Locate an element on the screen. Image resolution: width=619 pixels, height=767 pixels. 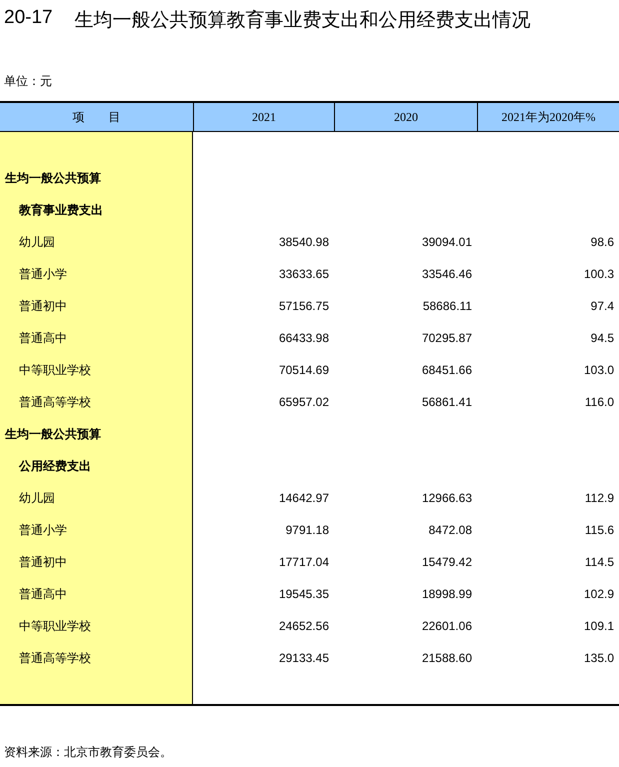
table-cell: 103.0 is located at coordinates (599, 370).